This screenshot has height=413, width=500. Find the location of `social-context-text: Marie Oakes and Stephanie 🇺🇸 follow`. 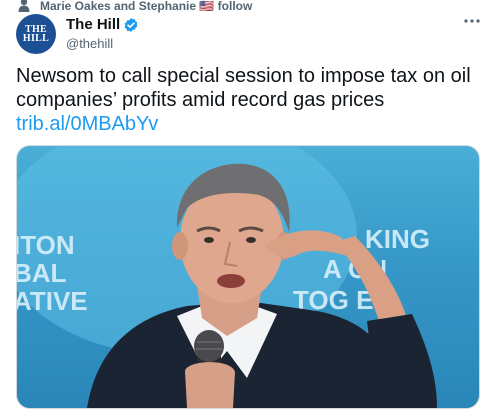

social-context-text: Marie Oakes and Stephanie 🇺🇸 follow is located at coordinates (146, 6).